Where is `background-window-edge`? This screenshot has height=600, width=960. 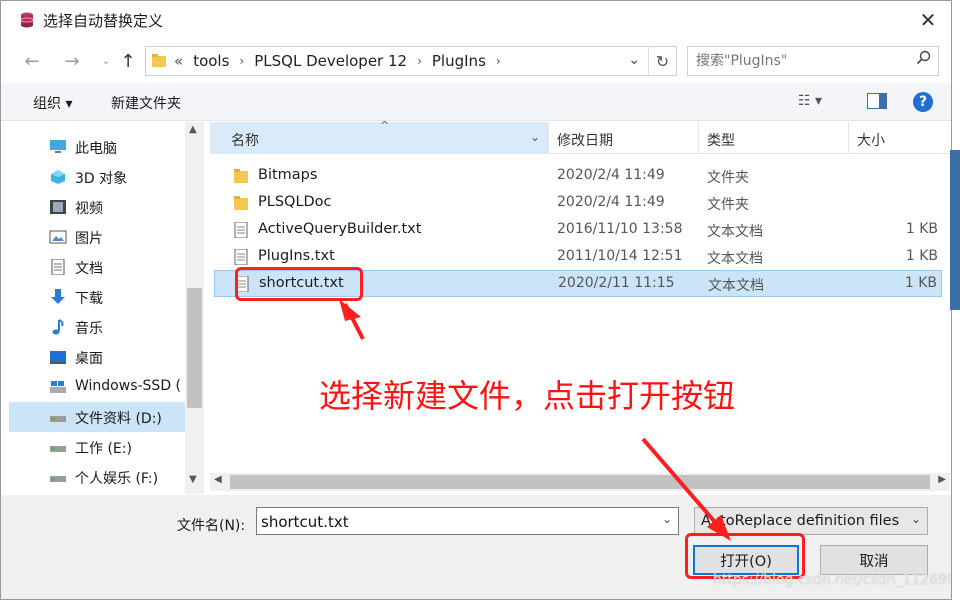
background-window-edge is located at coordinates (955, 230).